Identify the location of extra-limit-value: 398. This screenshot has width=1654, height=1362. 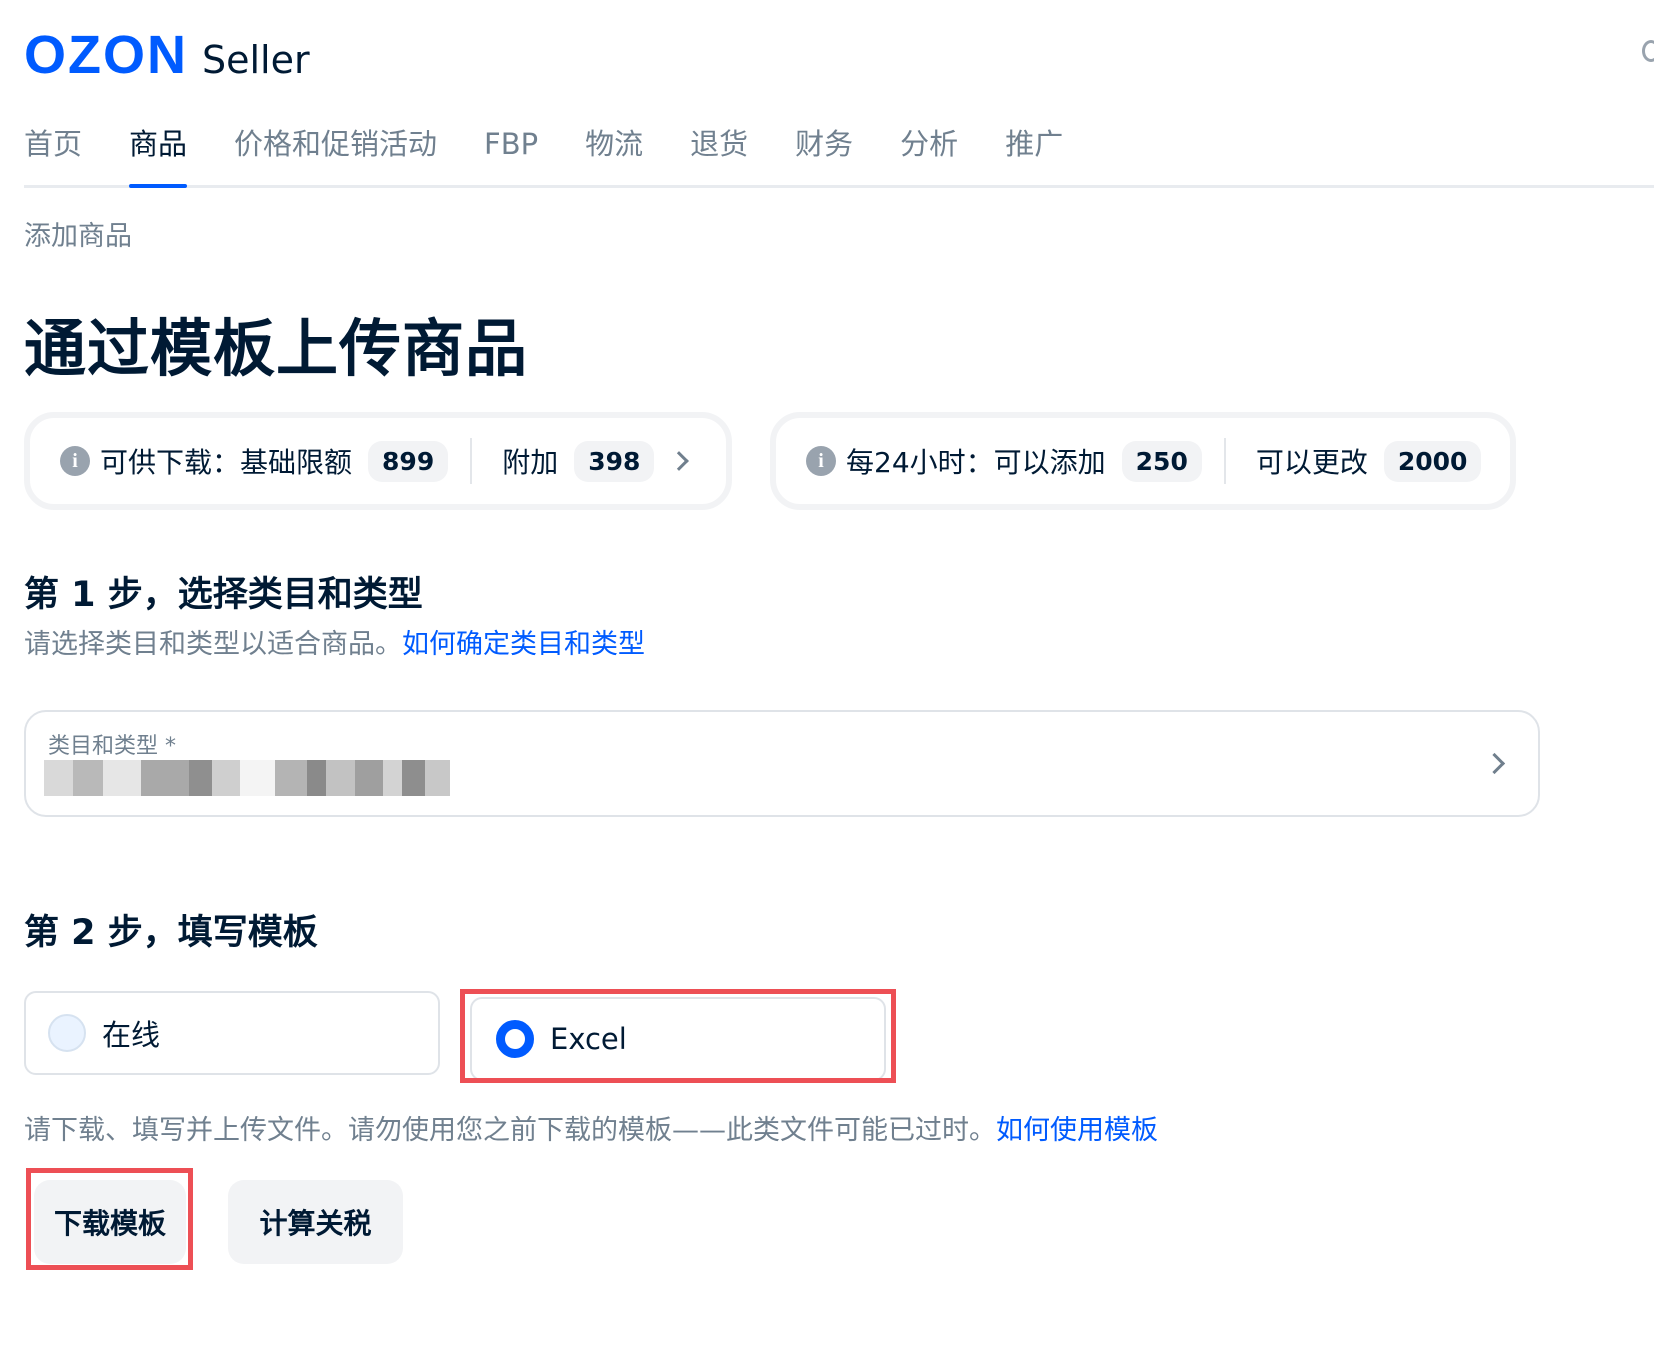
(614, 461).